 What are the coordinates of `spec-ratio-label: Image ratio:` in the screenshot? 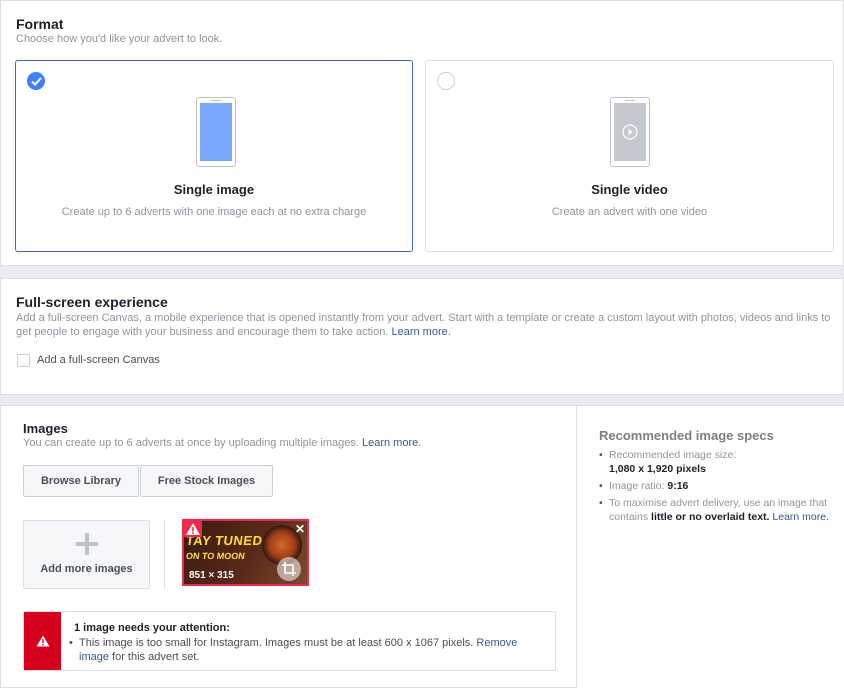 It's located at (637, 486).